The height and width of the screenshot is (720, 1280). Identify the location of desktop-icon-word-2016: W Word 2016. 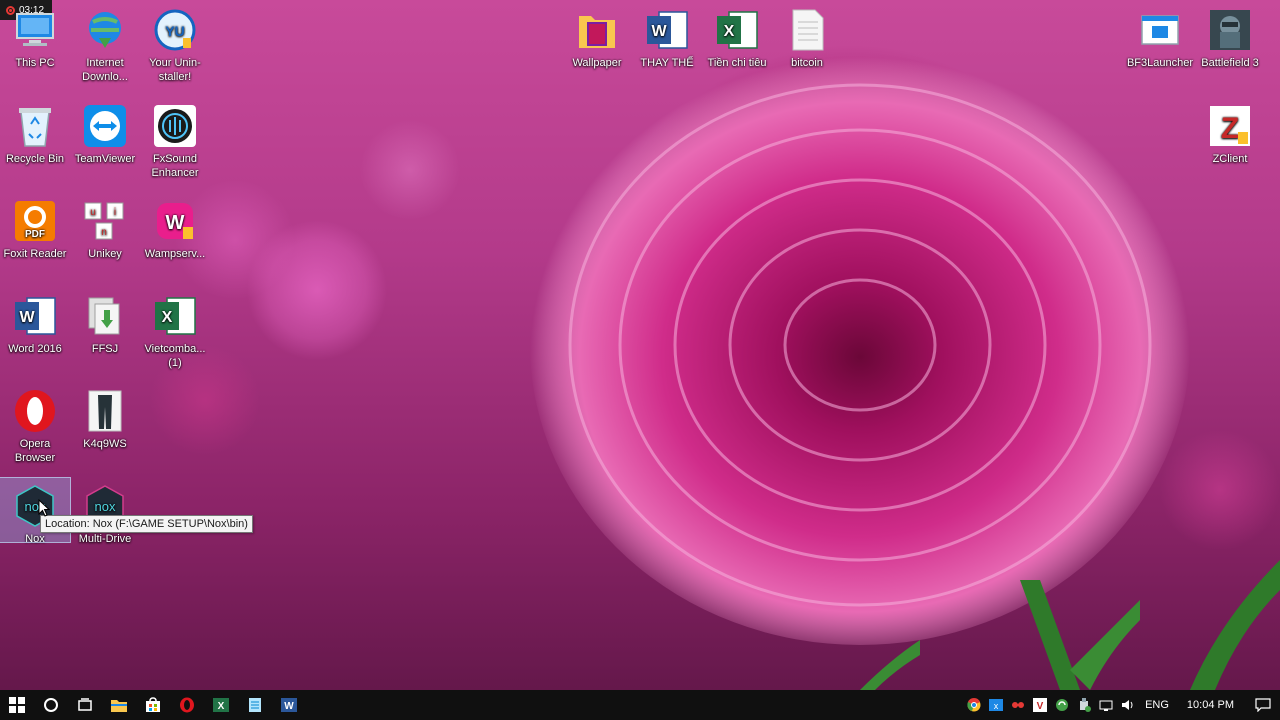
(35, 322).